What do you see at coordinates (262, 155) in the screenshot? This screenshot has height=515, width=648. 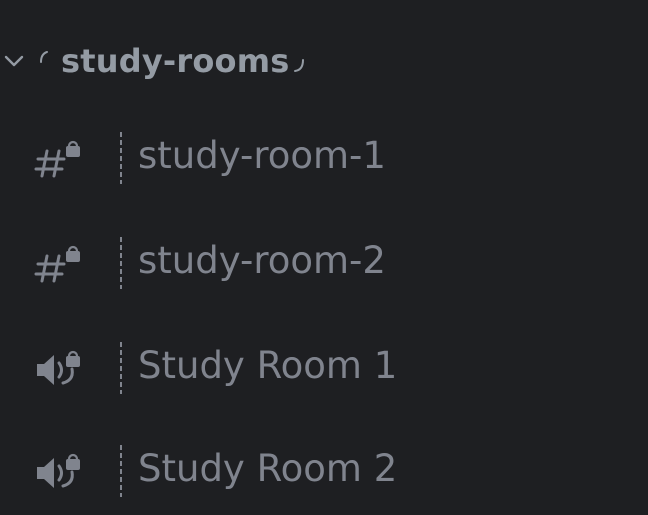 I see `channel-label: study-room-1` at bounding box center [262, 155].